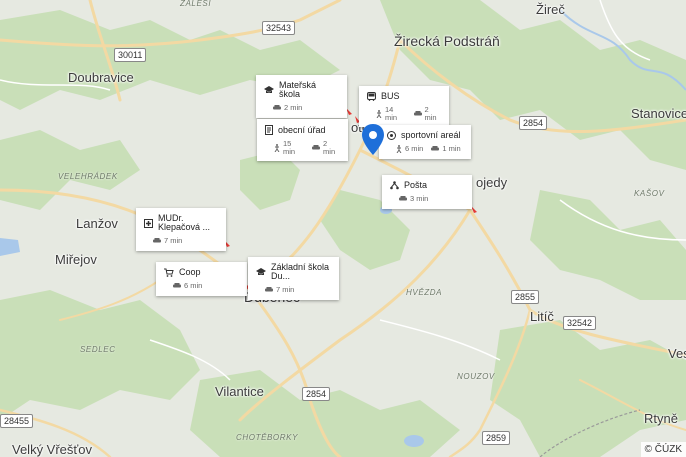 Image resolution: width=686 pixels, height=457 pixels. Describe the element at coordinates (373, 140) in the screenshot. I see `location-pin-icon` at that location.